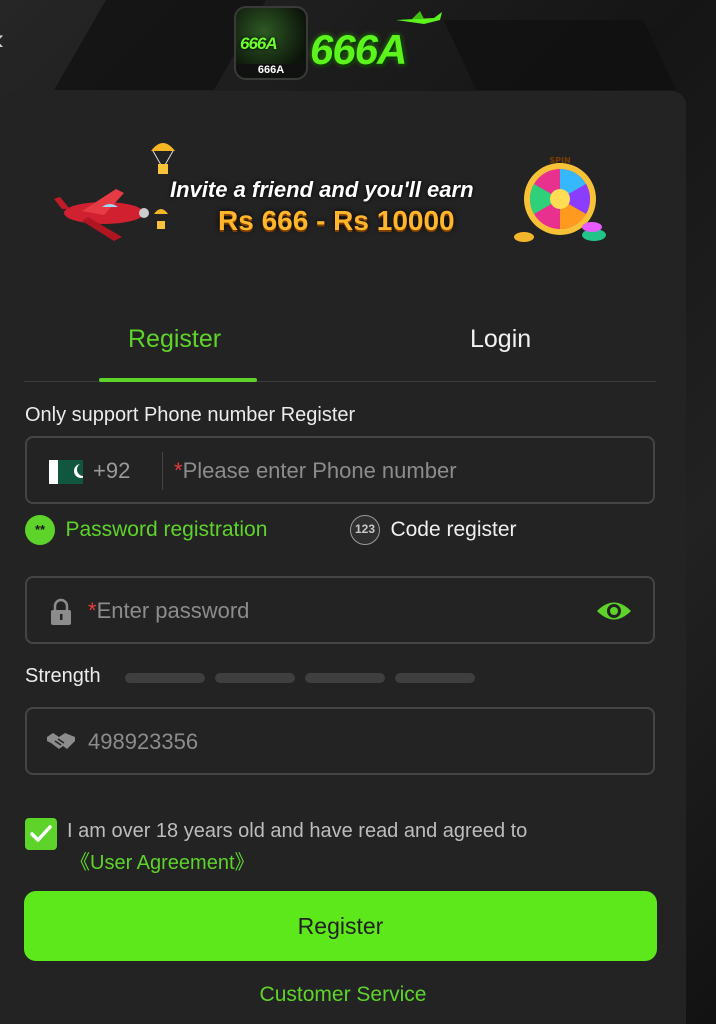 Image resolution: width=716 pixels, height=1024 pixels. Describe the element at coordinates (162, 471) in the screenshot. I see `divider` at that location.